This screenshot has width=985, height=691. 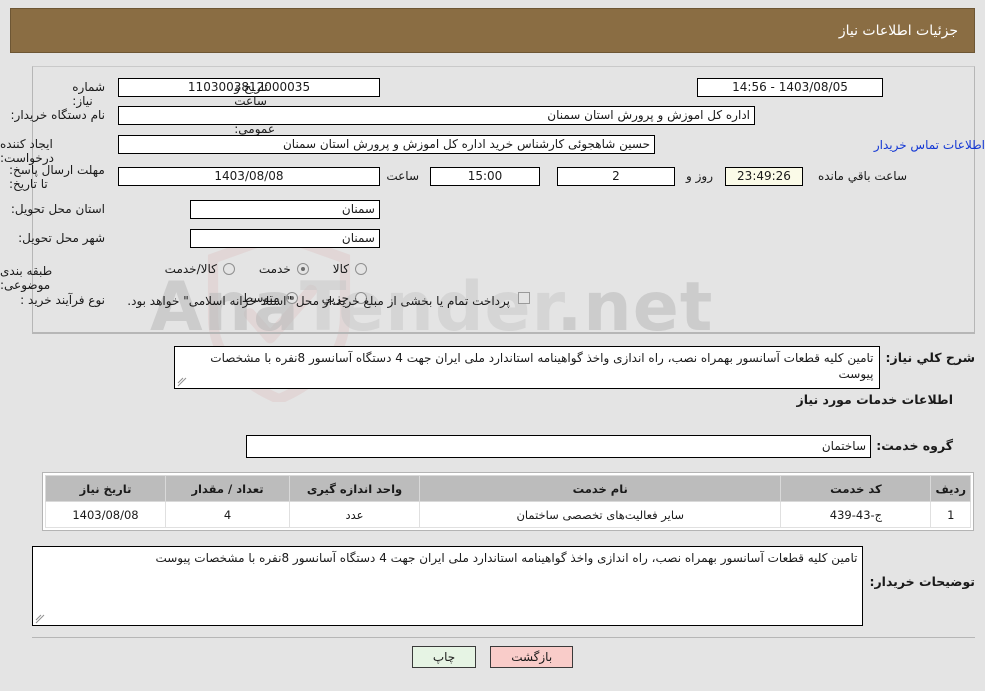 What do you see at coordinates (105, 488) in the screenshot?
I see `col-need-date: تاریخ نیاز` at bounding box center [105, 488].